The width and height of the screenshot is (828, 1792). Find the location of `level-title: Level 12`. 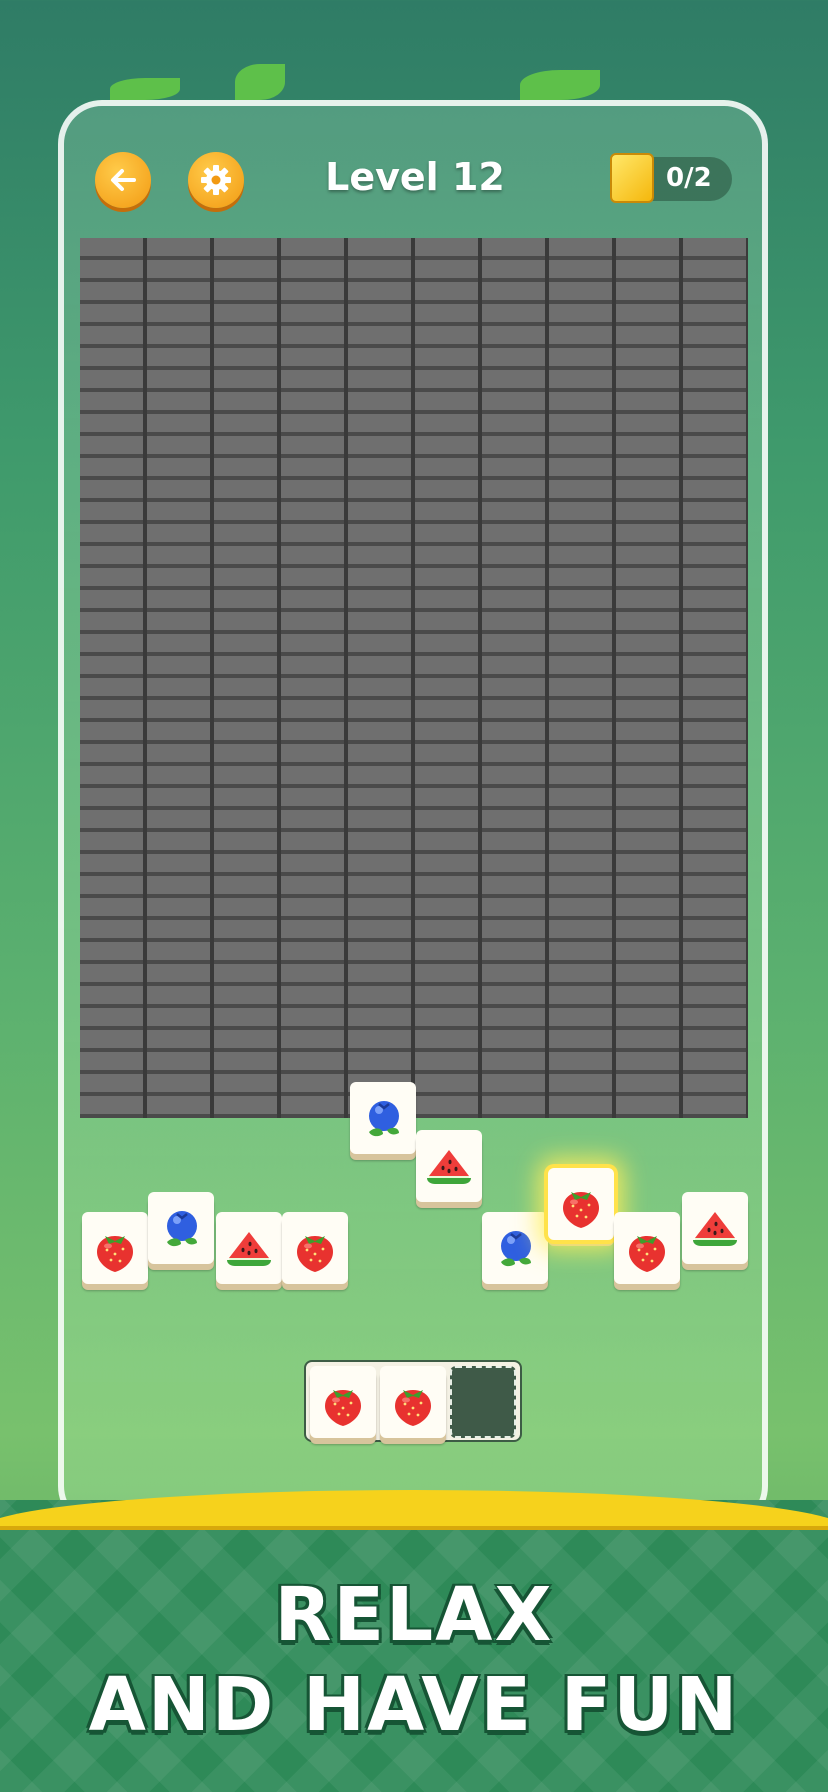

level-title: Level 12 is located at coordinates (415, 177).